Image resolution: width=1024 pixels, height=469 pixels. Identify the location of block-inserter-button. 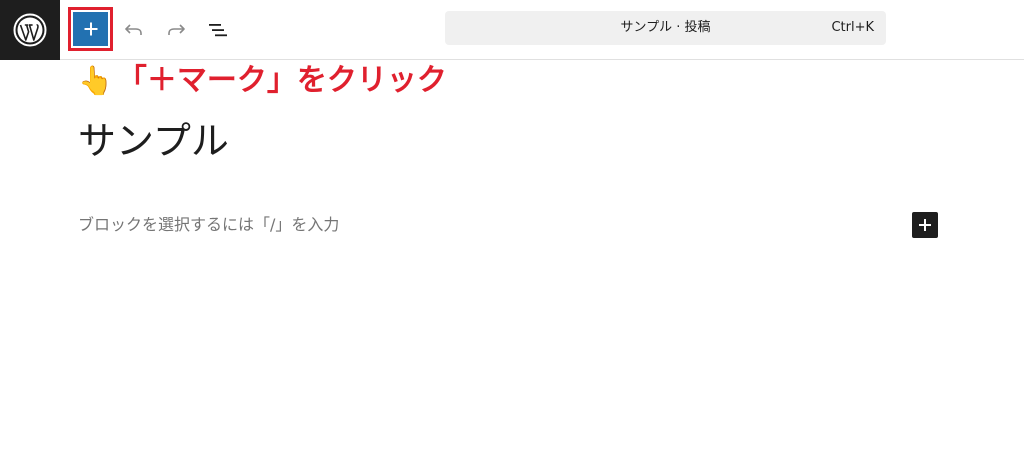
(90, 29).